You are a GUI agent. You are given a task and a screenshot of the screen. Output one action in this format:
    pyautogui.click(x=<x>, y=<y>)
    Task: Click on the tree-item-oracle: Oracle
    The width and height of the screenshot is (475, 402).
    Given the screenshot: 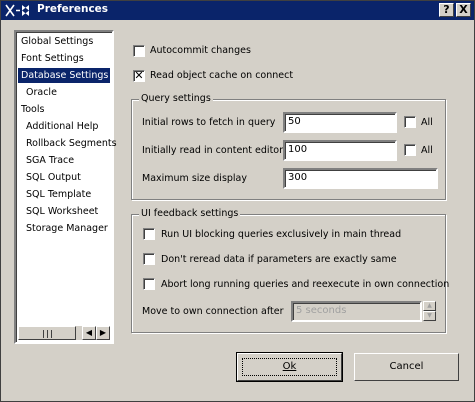 What is the action you would take?
    pyautogui.click(x=41, y=92)
    